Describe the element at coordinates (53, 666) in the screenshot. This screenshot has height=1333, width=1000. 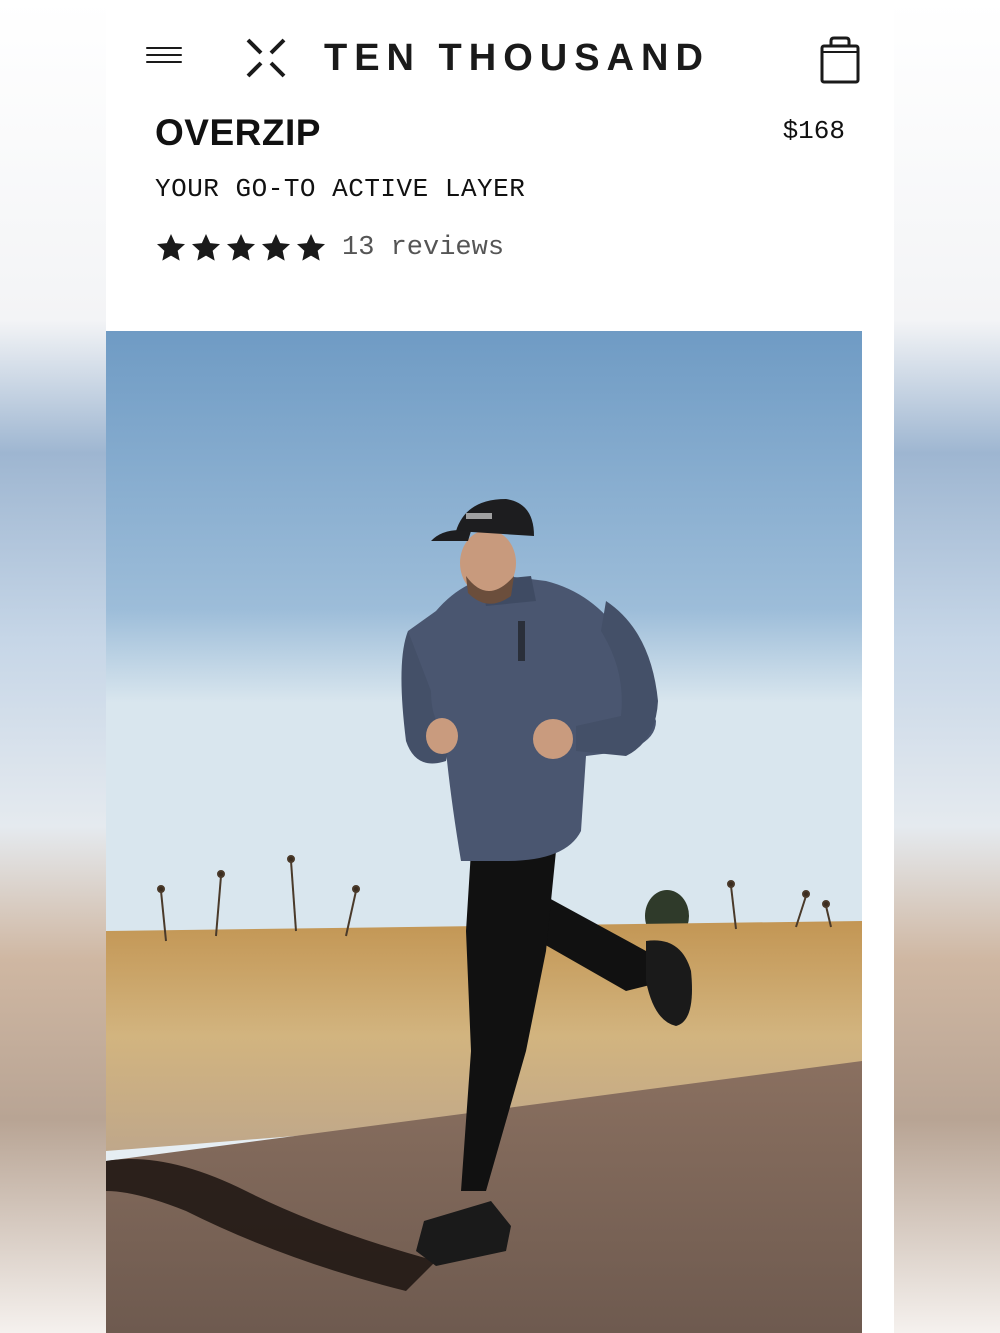
I see `background-blur-left` at that location.